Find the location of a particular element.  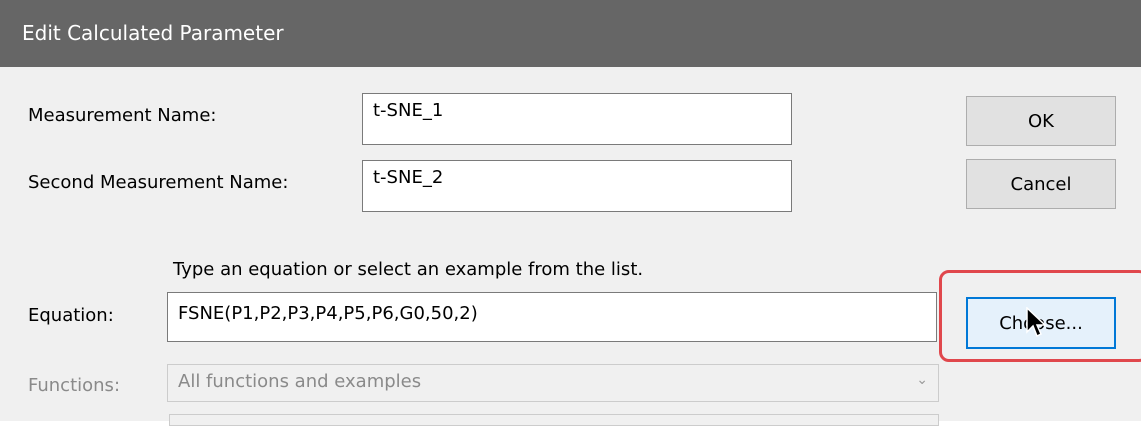

mouse-cursor-icon is located at coordinates (1036, 322).